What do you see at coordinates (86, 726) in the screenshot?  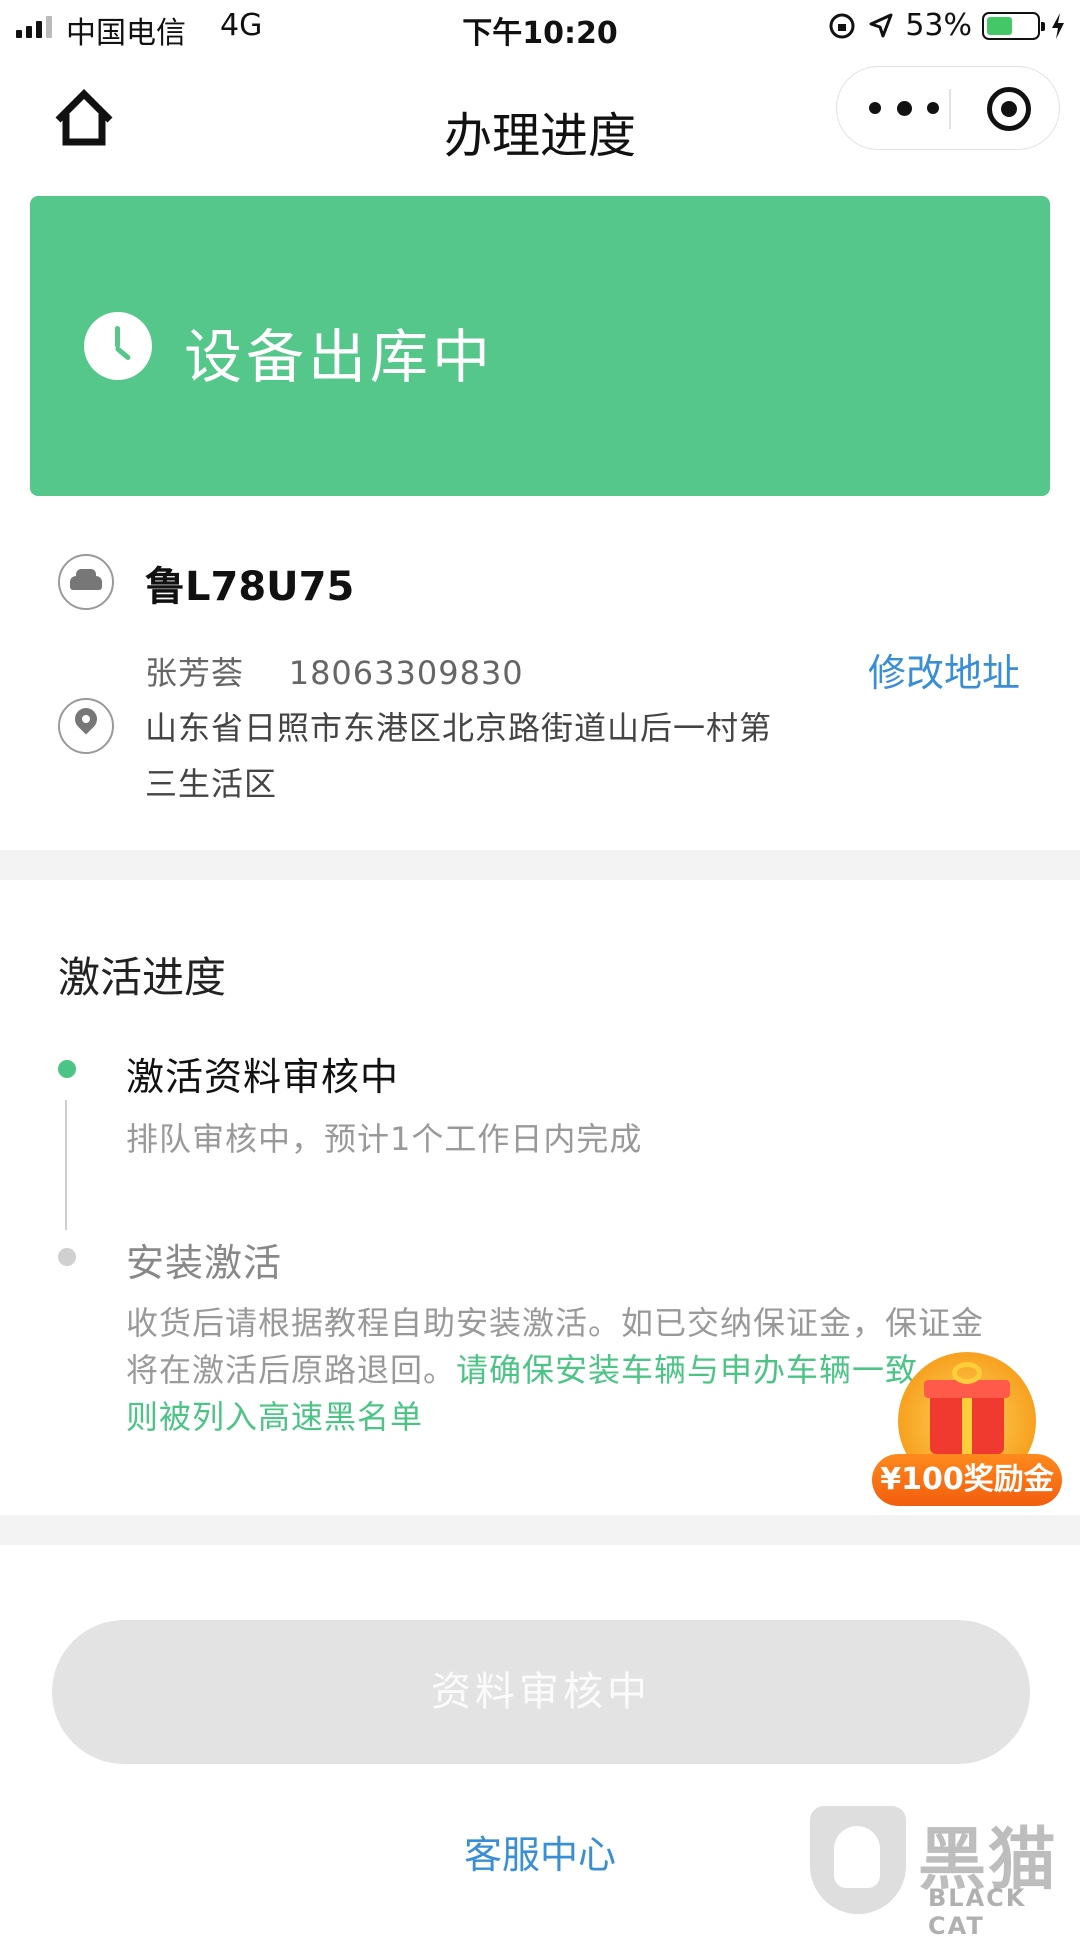 I see `location-pin-icon` at bounding box center [86, 726].